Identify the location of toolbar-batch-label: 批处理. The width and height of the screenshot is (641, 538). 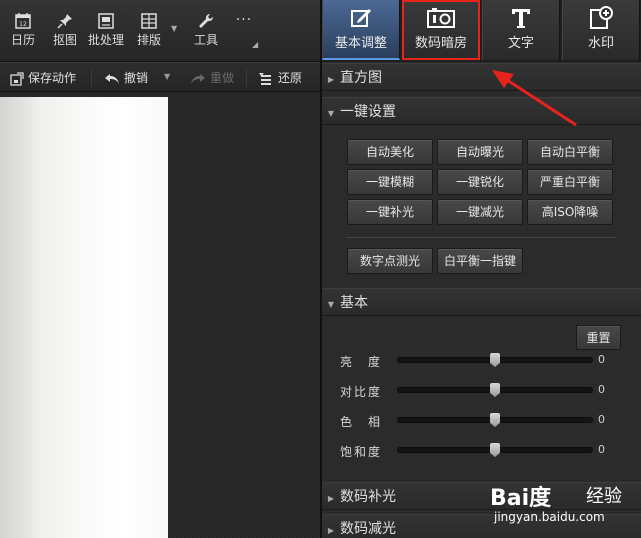
(105, 40).